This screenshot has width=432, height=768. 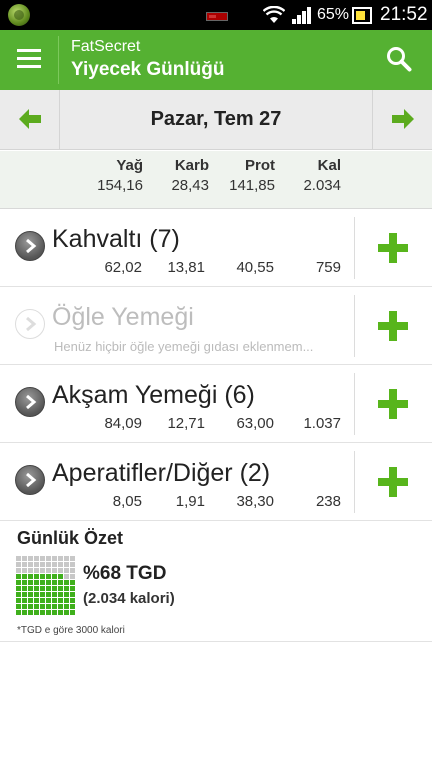 I want to click on signal-icon, so click(x=302, y=15).